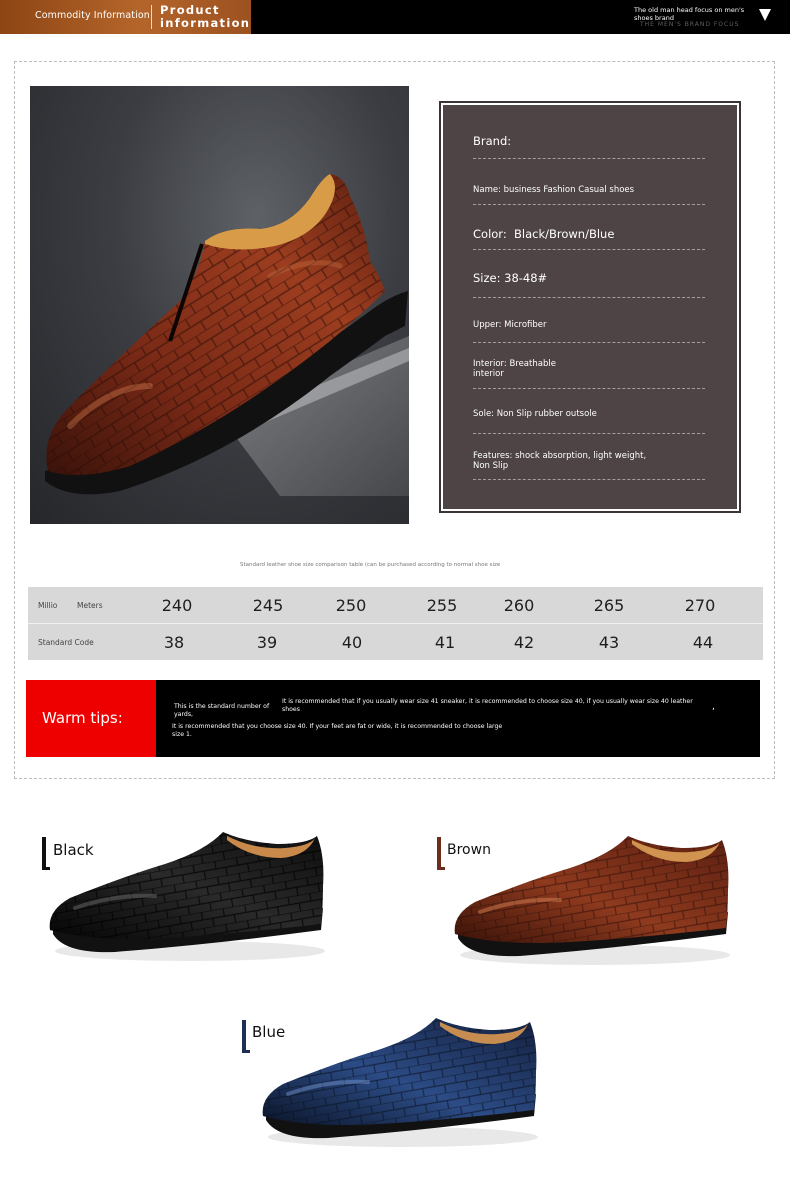 The width and height of the screenshot is (790, 1177). Describe the element at coordinates (244, 1036) in the screenshot. I see `blue-variant-marker` at that location.